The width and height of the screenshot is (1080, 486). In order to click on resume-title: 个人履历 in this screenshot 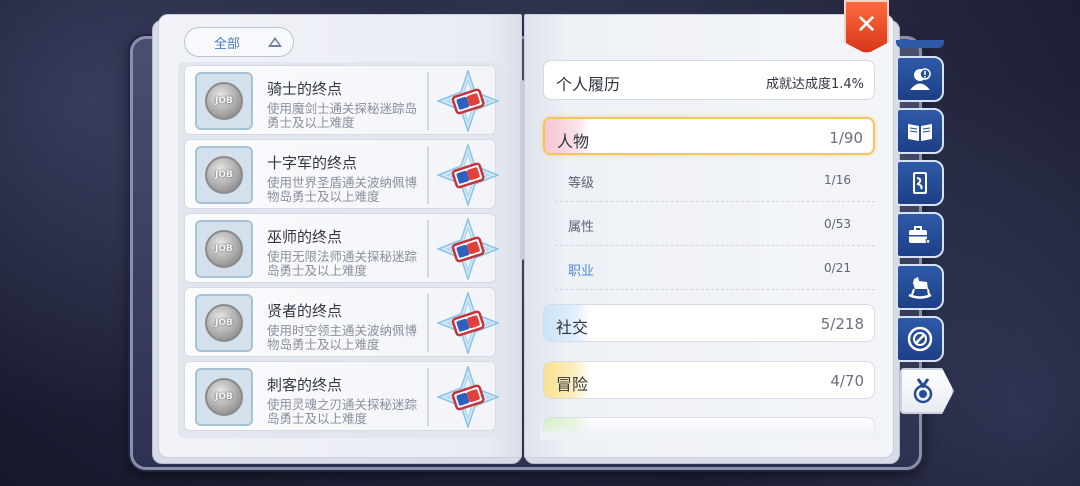, I will do `click(588, 84)`.